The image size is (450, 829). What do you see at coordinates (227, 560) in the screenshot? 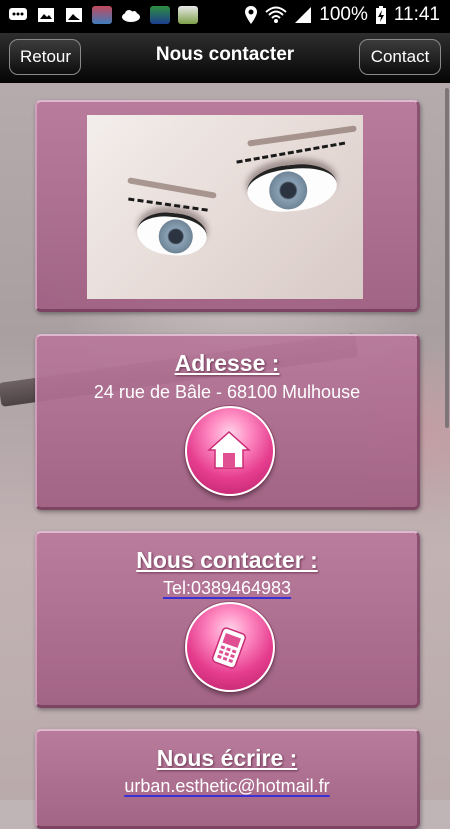
I see `phone-heading: Nous contacter :` at bounding box center [227, 560].